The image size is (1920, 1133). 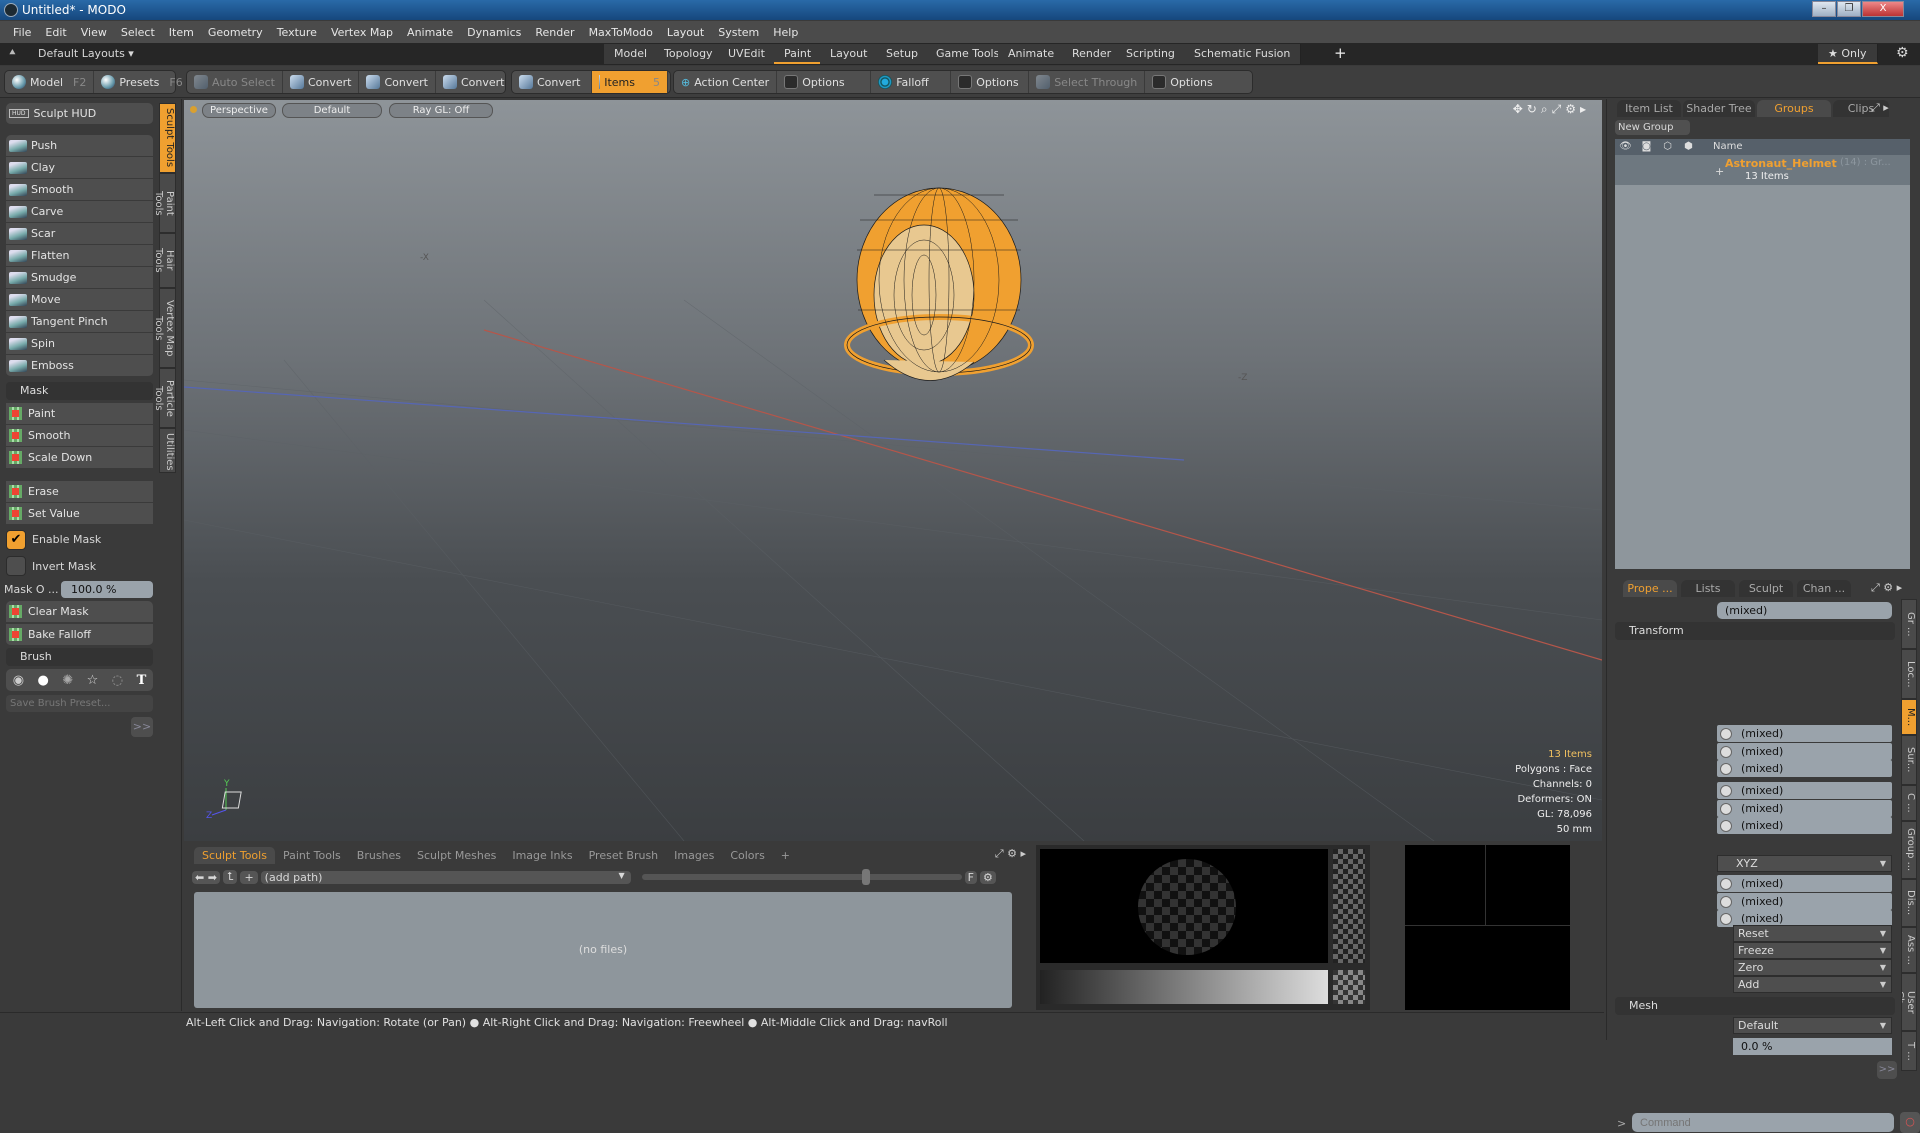 What do you see at coordinates (181, 32) in the screenshot?
I see `menu-item: Item` at bounding box center [181, 32].